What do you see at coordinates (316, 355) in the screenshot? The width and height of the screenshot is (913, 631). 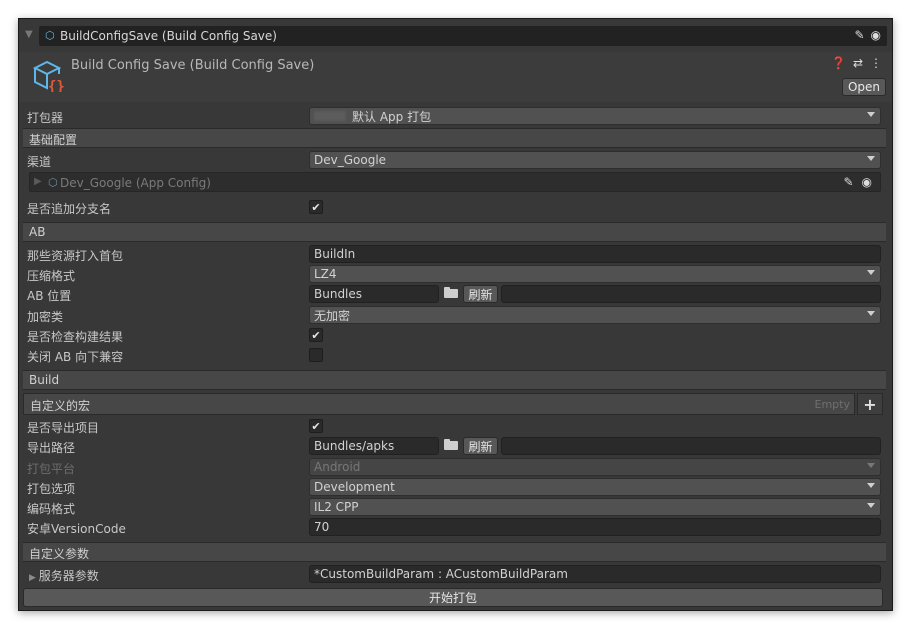 I see `disable-compat-checkbox` at bounding box center [316, 355].